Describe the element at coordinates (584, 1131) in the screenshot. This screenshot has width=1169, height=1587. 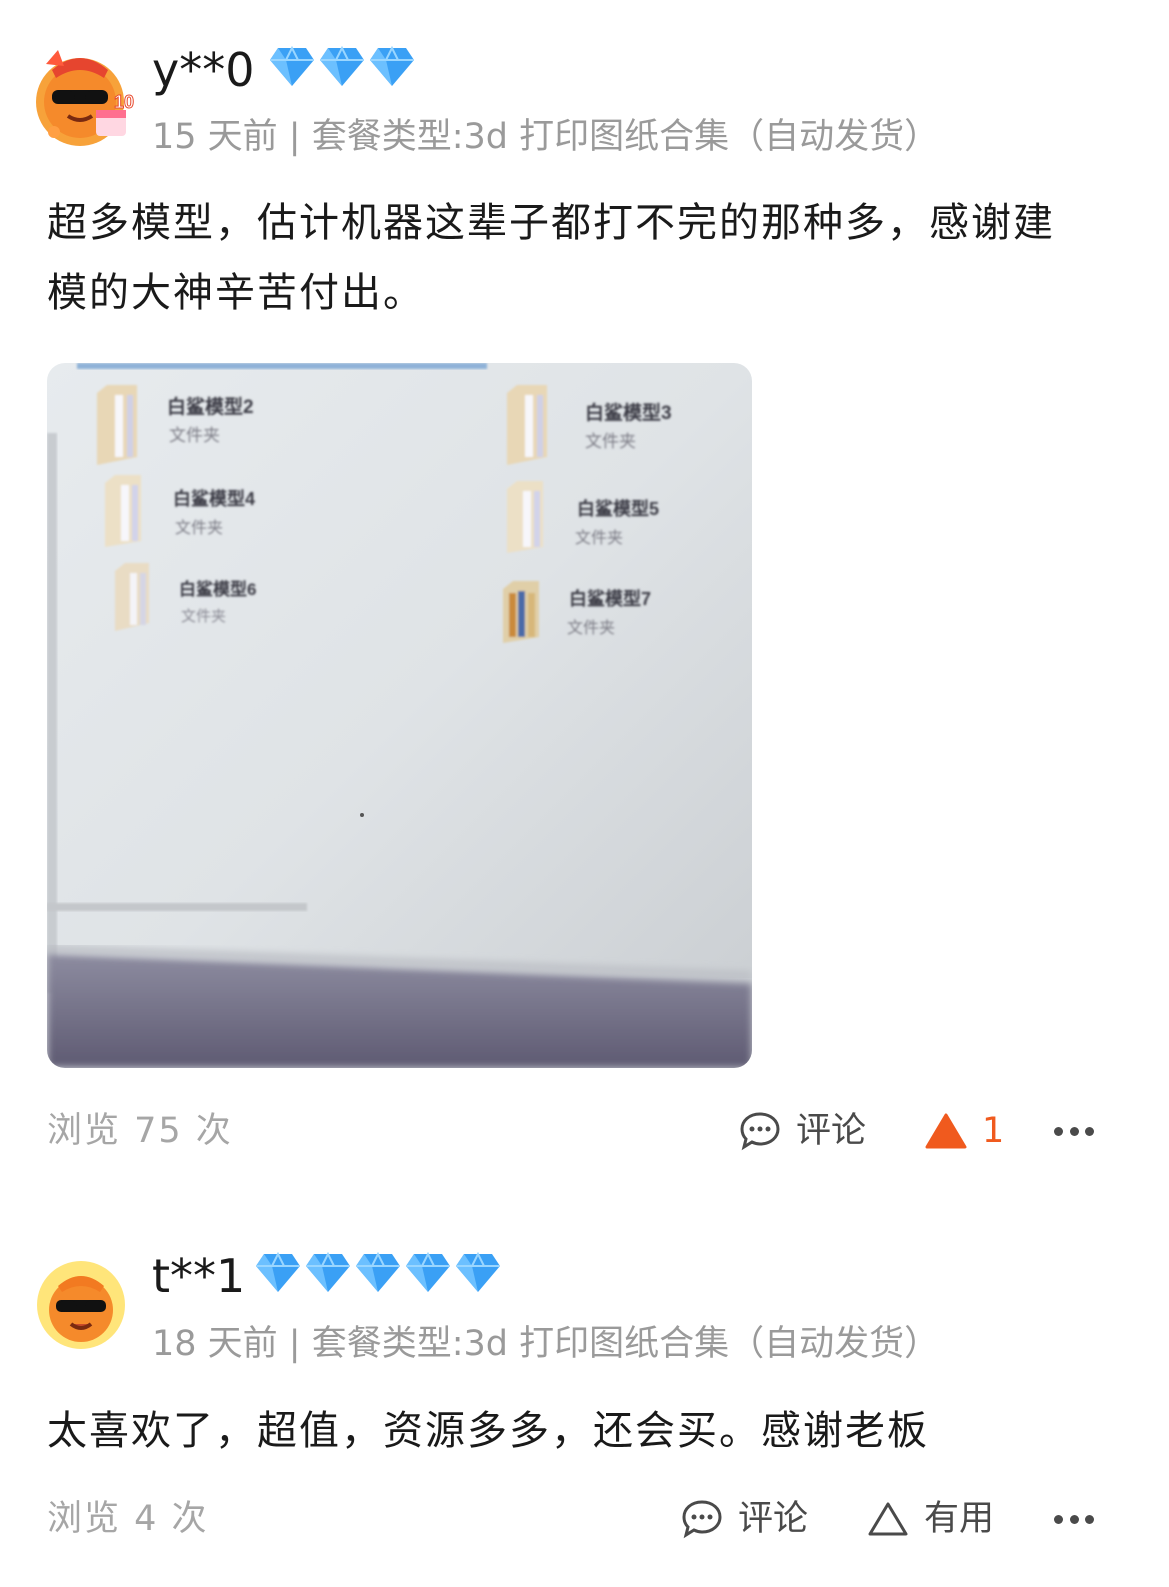
I see `review-footer: 浏览 75 次 评论 1` at that location.